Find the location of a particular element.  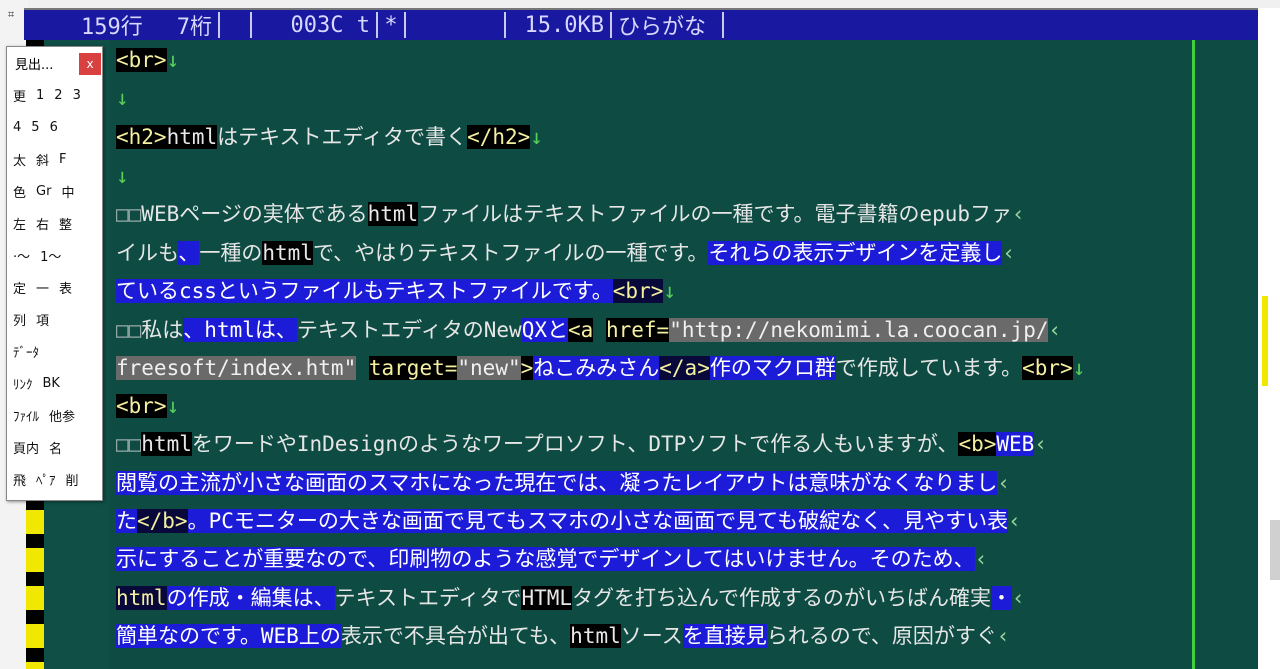

wrap-column-rule is located at coordinates (1193, 354).